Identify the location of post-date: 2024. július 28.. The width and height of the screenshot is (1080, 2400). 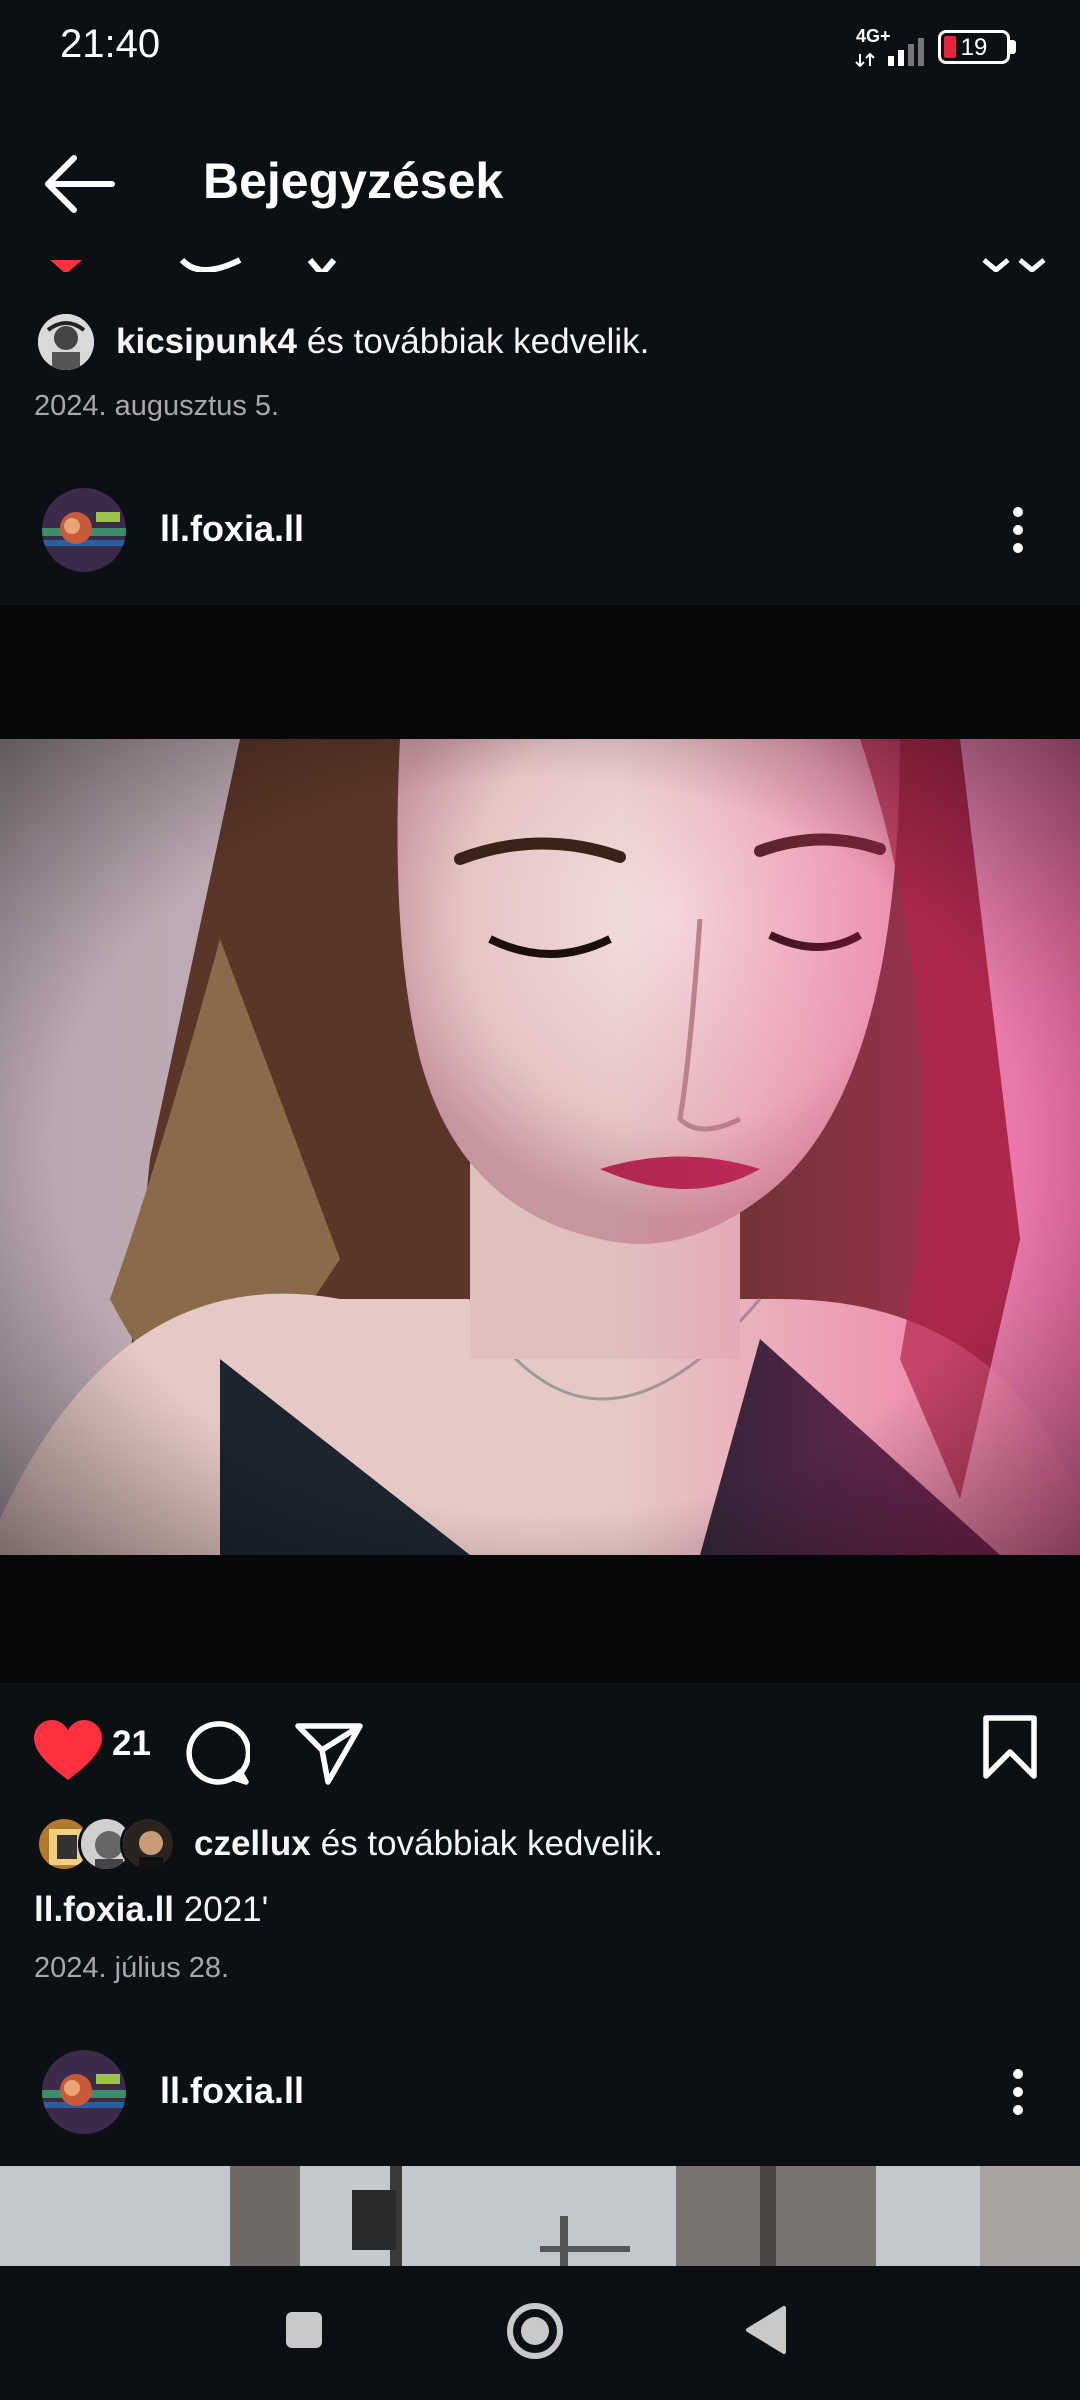
(132, 1968).